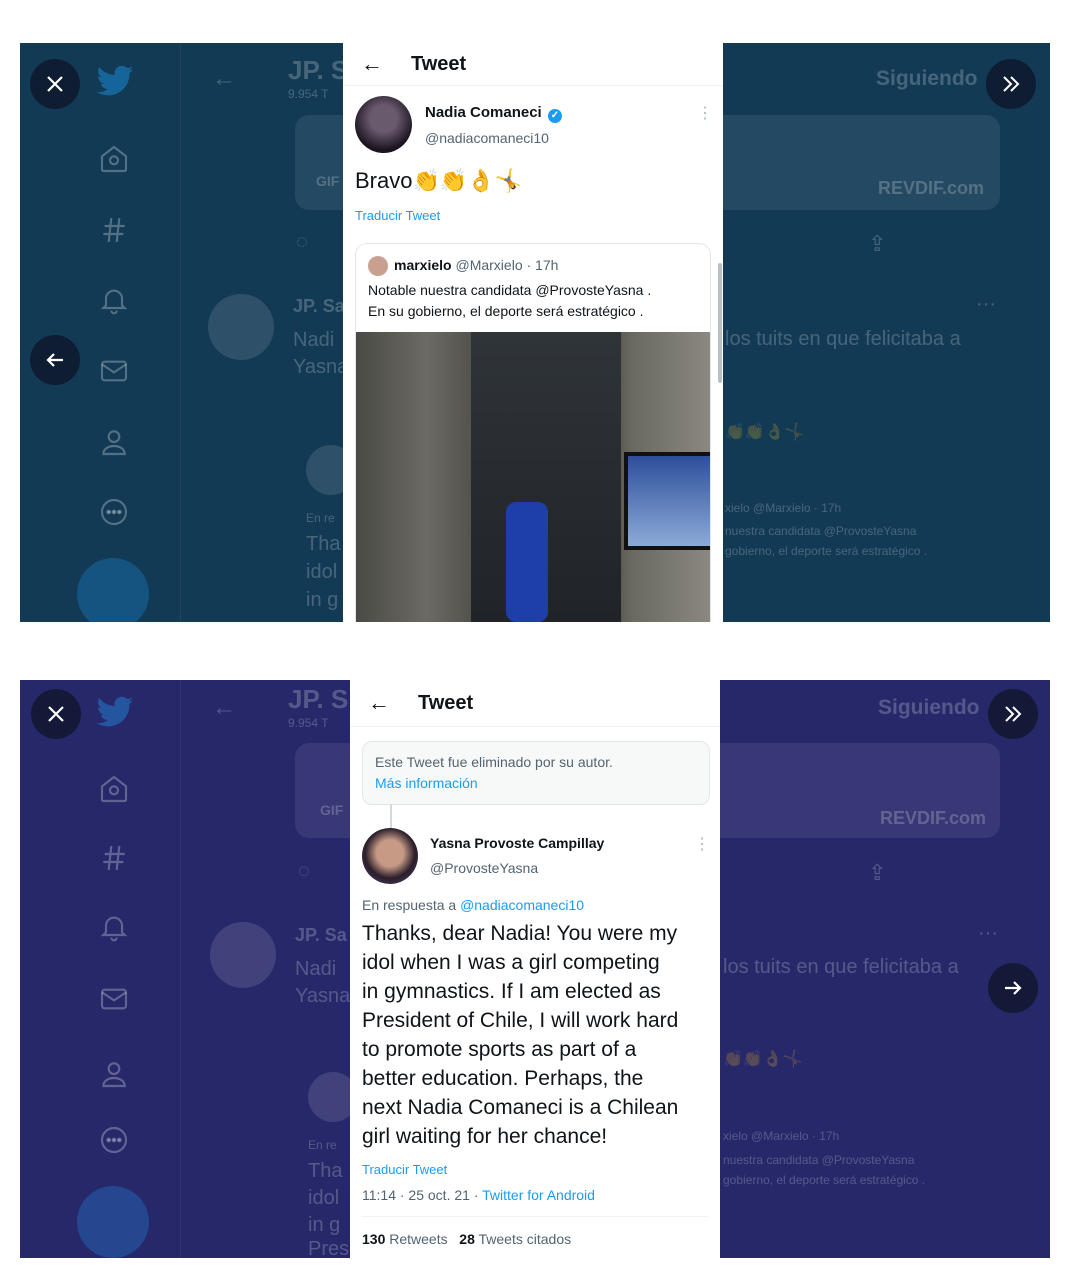 The image size is (1072, 1277). Describe the element at coordinates (667, 501) in the screenshot. I see `media-tv` at that location.